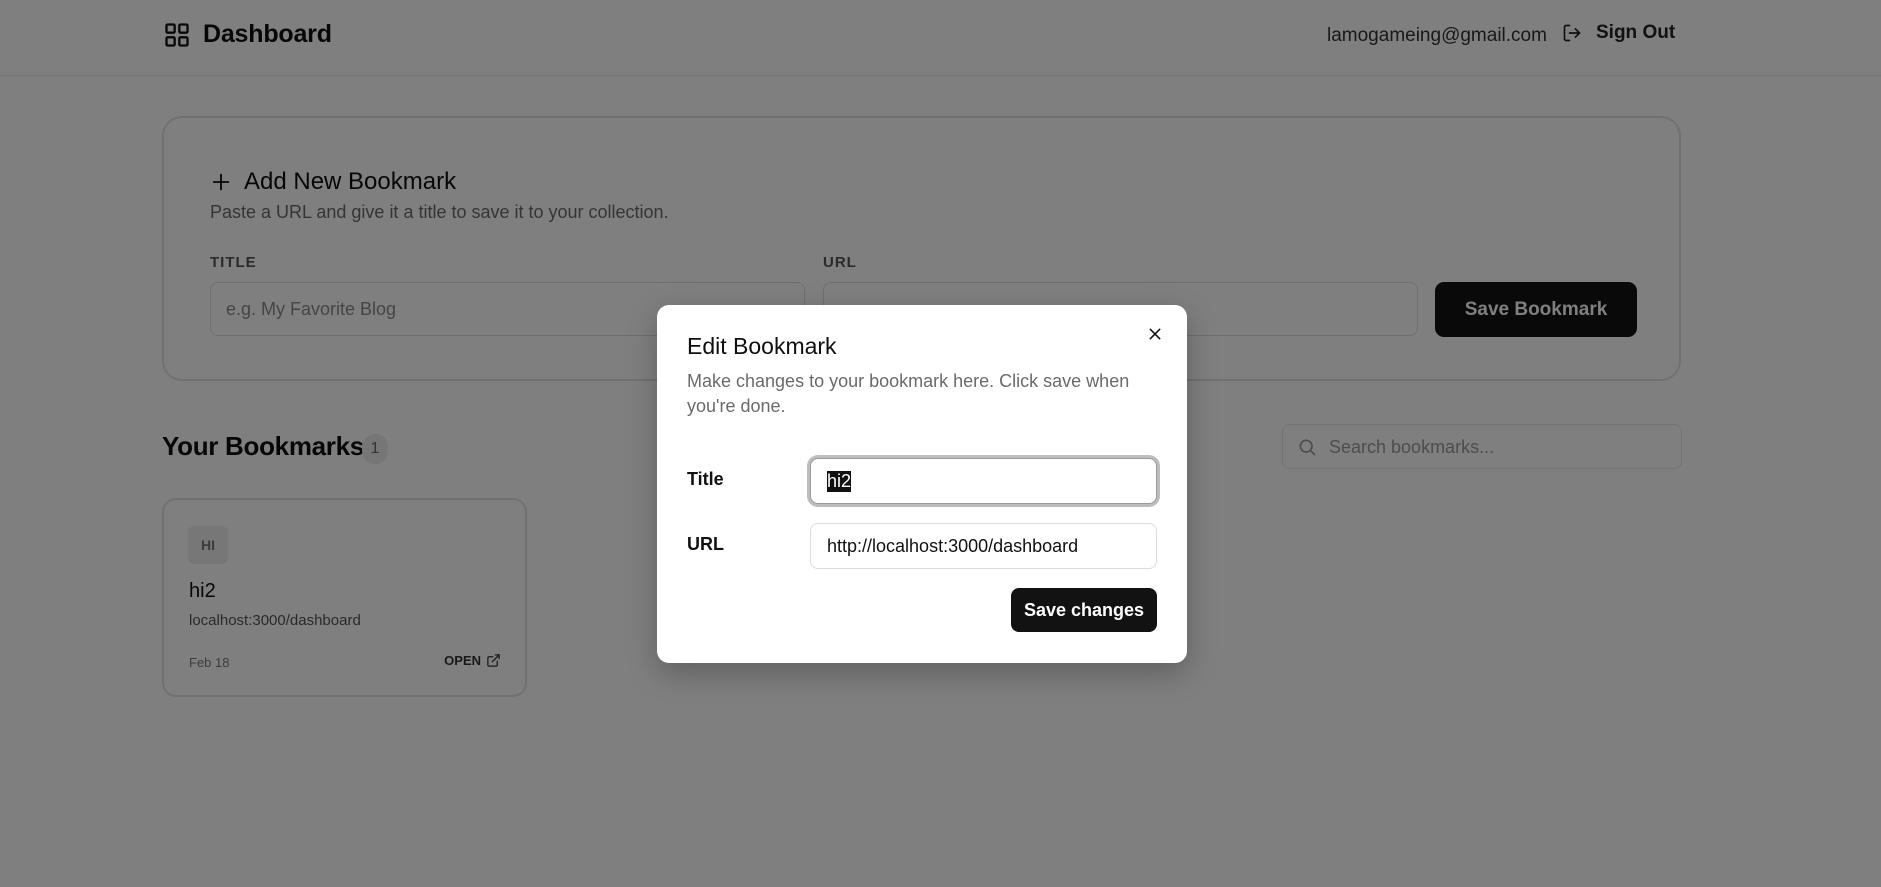  Describe the element at coordinates (983, 481) in the screenshot. I see `edit-title-input` at that location.